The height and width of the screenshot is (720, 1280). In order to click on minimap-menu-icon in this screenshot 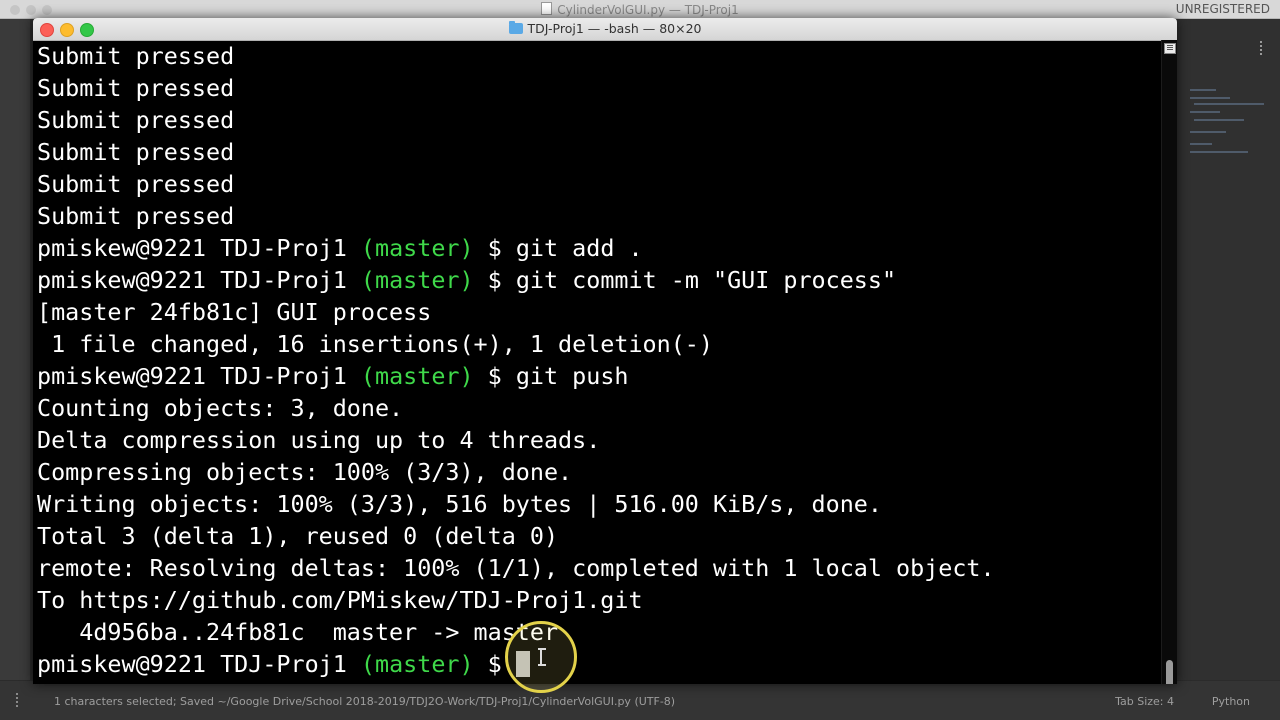, I will do `click(1263, 48)`.